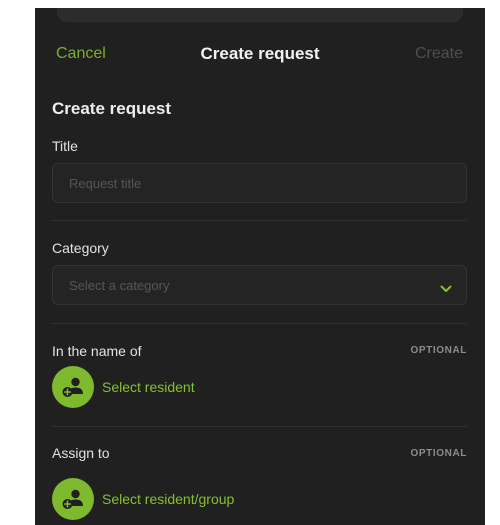 The height and width of the screenshot is (525, 500). Describe the element at coordinates (119, 285) in the screenshot. I see `category-placeholder: Select a category` at that location.